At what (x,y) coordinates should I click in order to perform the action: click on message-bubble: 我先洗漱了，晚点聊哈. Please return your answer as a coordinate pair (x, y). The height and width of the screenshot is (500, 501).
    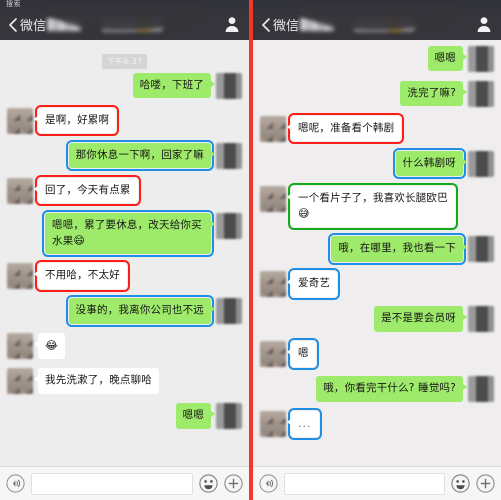
    Looking at the image, I should click on (96, 381).